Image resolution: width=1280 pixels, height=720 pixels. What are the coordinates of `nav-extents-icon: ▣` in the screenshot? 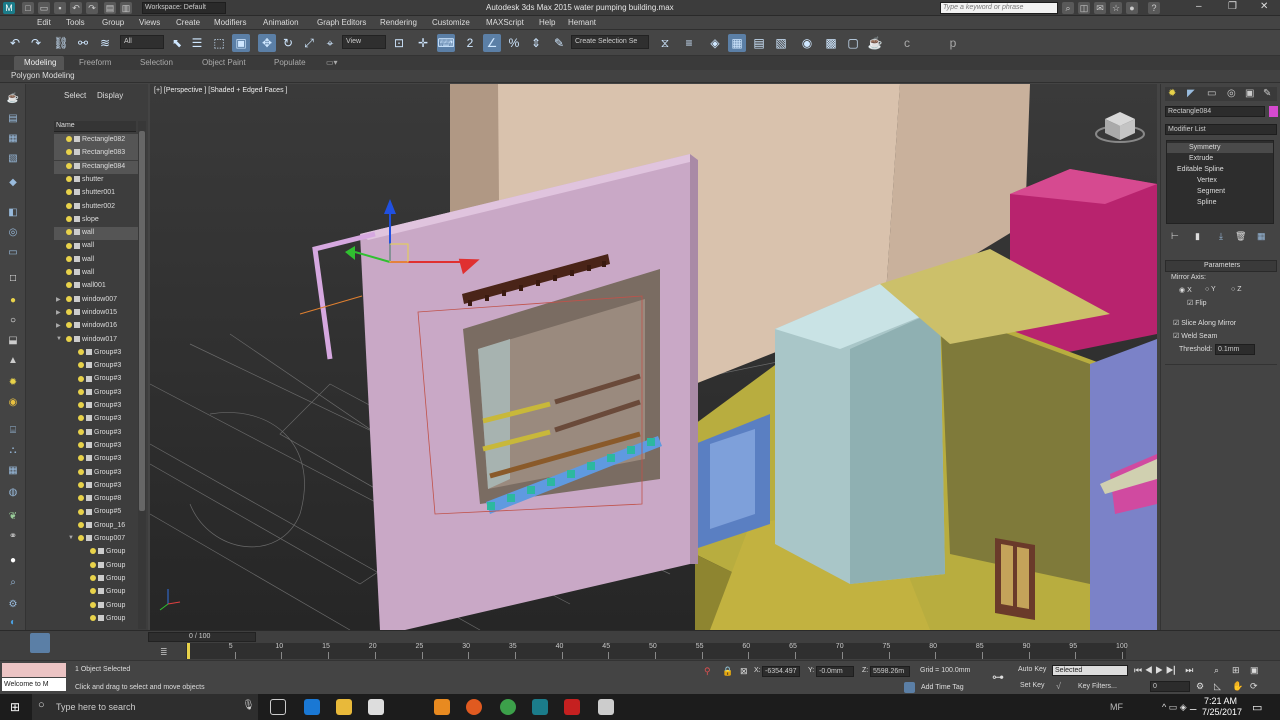 It's located at (1254, 670).